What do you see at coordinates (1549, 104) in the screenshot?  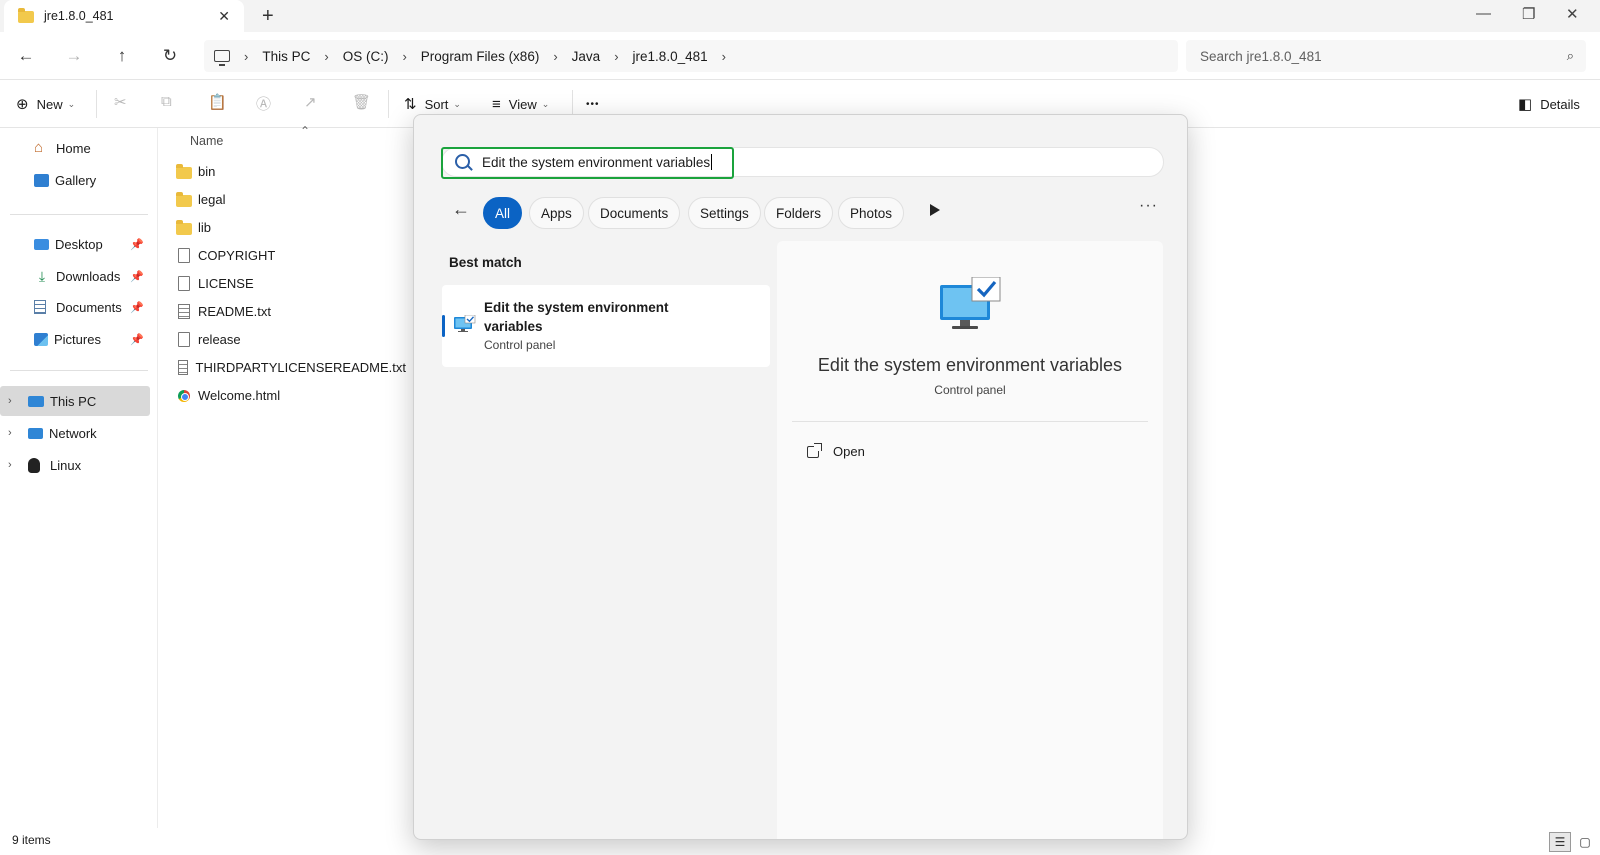 I see `details-pane-button: ◧ Details` at bounding box center [1549, 104].